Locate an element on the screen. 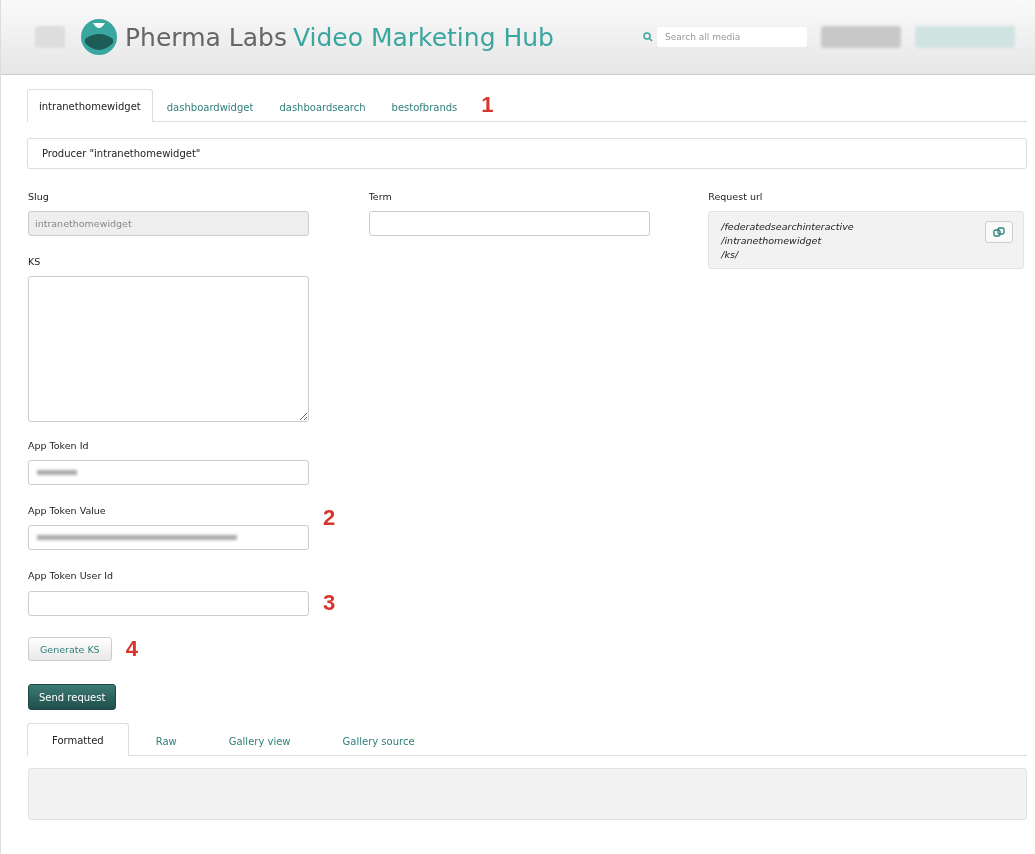 The width and height of the screenshot is (1035, 854). copy-button is located at coordinates (999, 232).